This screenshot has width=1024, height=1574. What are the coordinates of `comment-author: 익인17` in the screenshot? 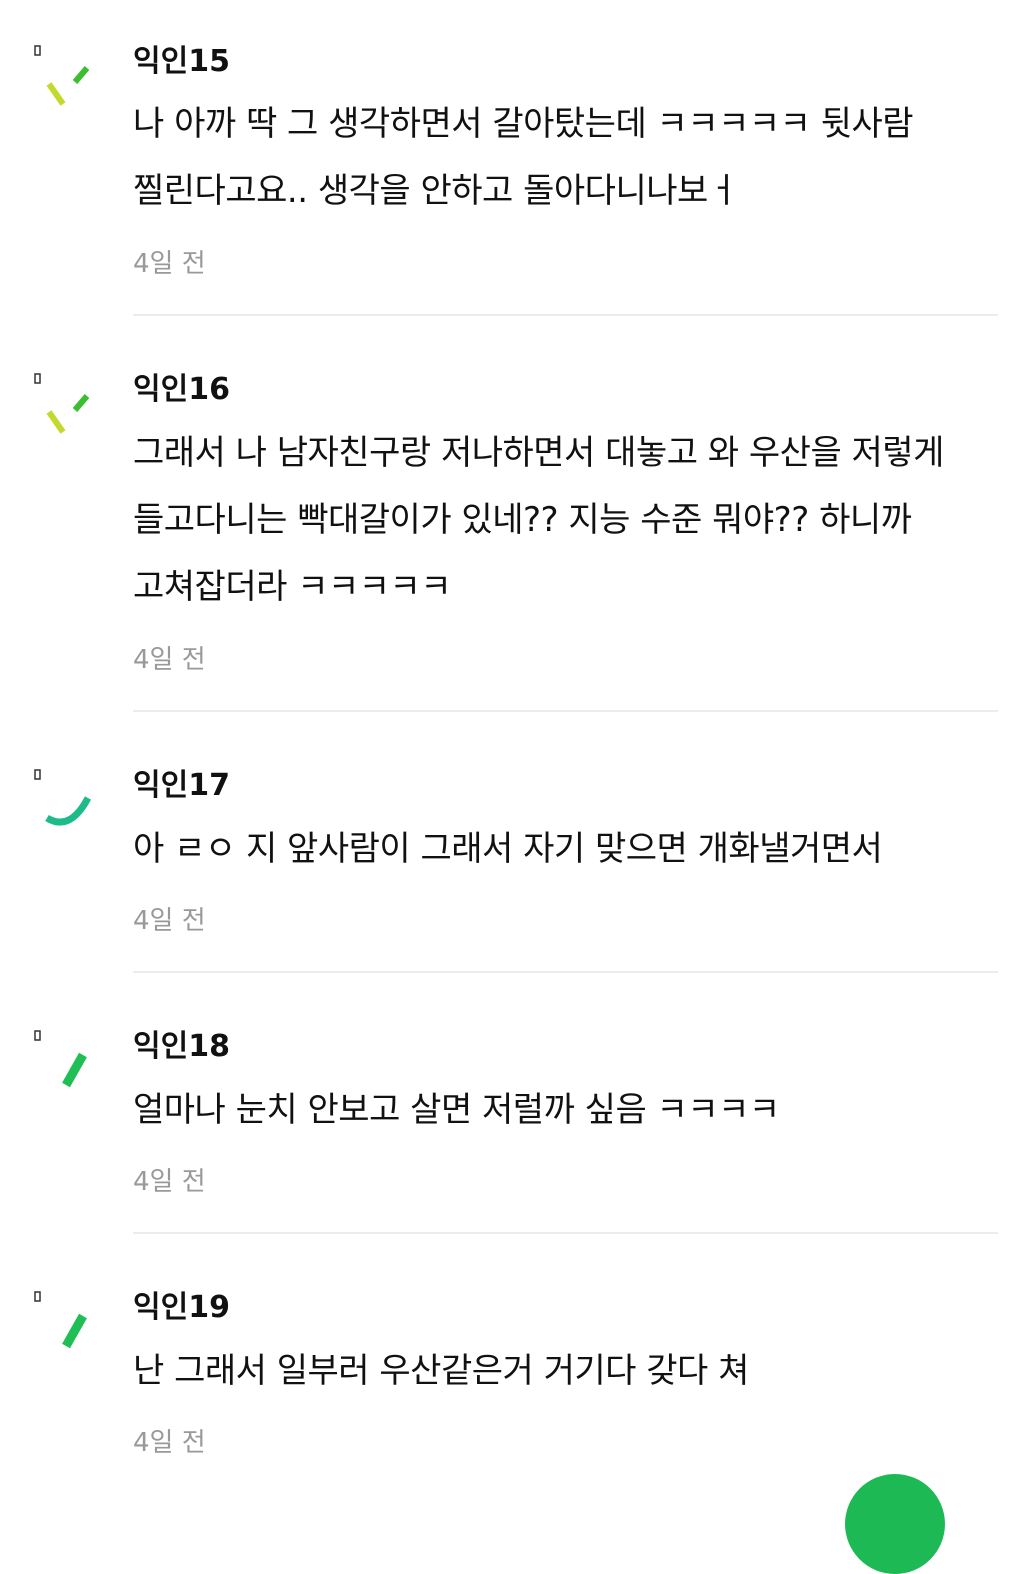 It's located at (181, 786).